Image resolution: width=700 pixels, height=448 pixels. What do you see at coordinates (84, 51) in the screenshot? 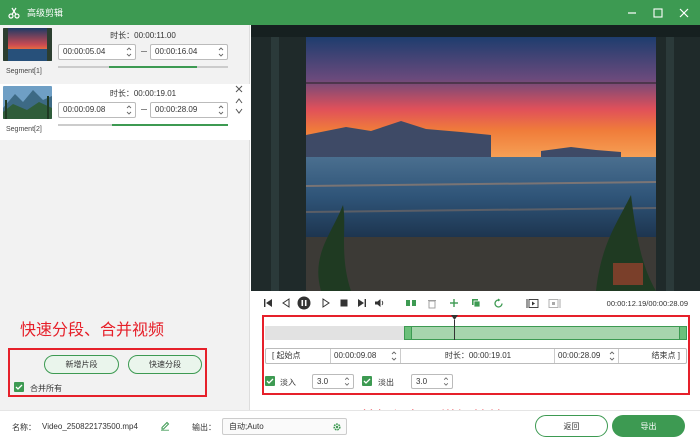
I see `segment-start-value: 00:00:05.04` at bounding box center [84, 51].